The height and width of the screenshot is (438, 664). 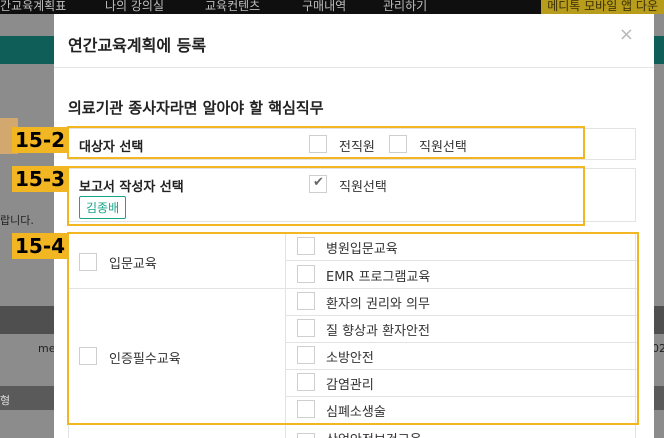 What do you see at coordinates (232, 7) in the screenshot?
I see `nav-item-content: 교육컨텐츠` at bounding box center [232, 7].